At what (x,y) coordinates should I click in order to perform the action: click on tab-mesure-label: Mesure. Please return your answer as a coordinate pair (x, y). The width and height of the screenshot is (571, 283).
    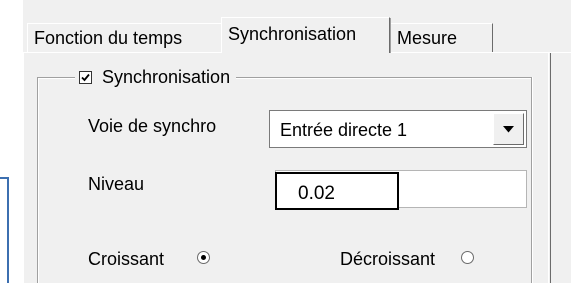
    Looking at the image, I should click on (427, 38).